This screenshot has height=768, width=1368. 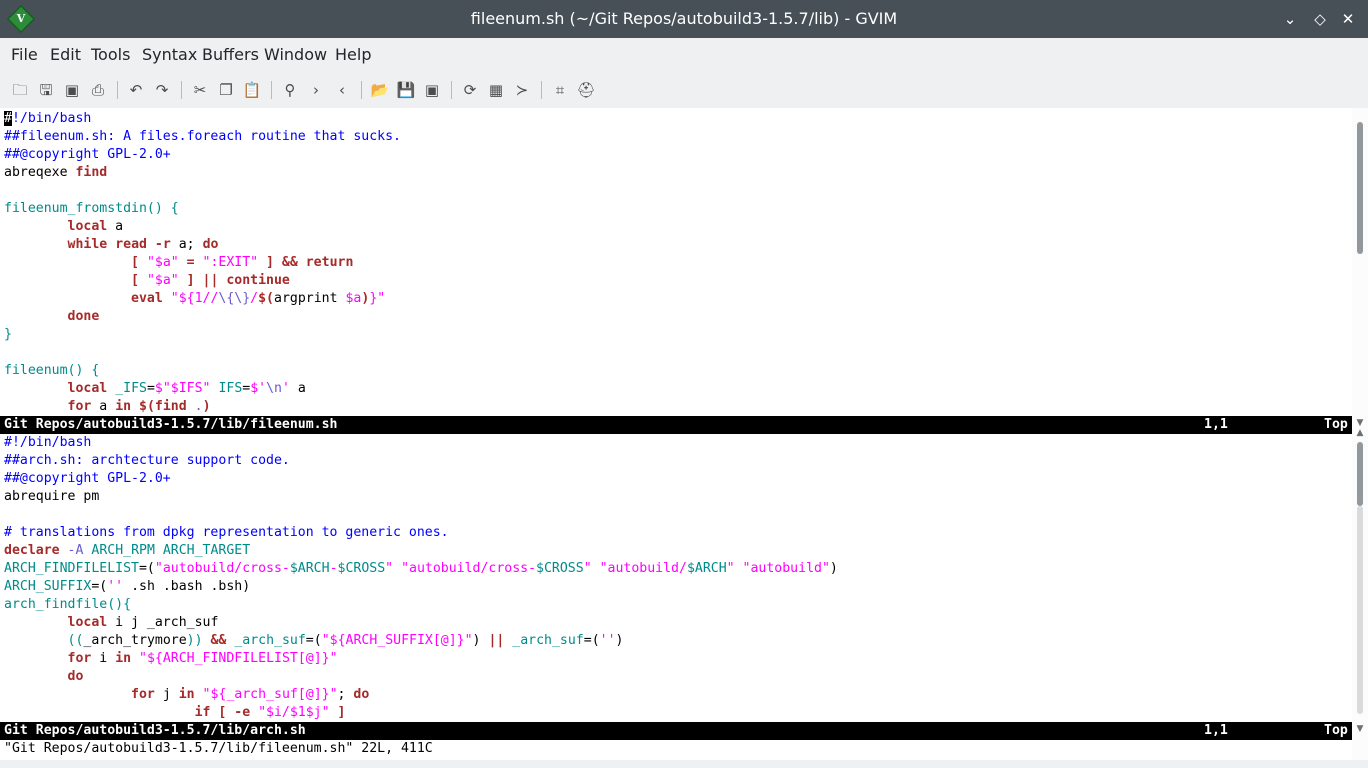 What do you see at coordinates (171, 659) in the screenshot?
I see `code-line: for i in "${ARCH_FINDFILELIST[@]}"` at bounding box center [171, 659].